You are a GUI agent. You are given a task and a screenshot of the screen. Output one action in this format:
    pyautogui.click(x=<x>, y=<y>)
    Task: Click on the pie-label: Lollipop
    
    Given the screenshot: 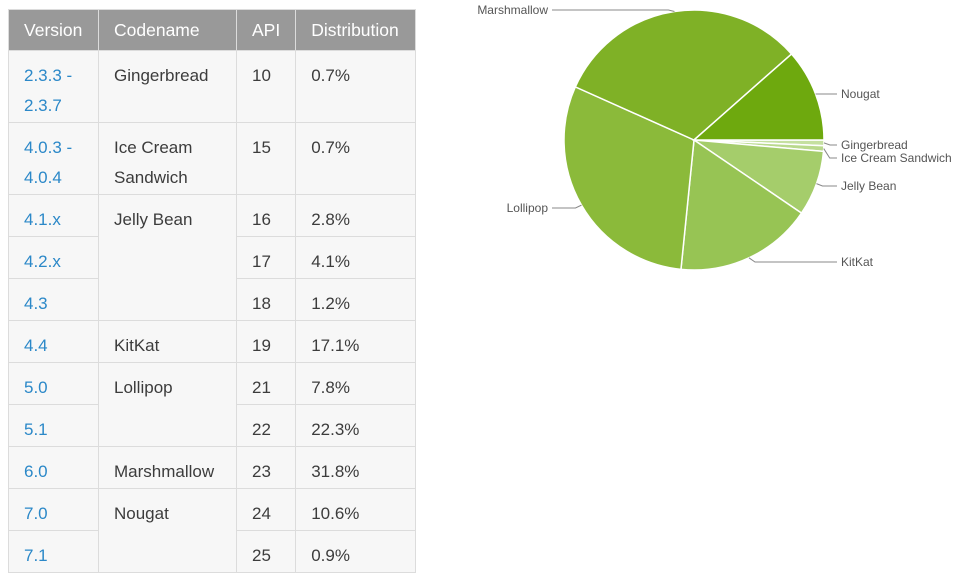 What is the action you would take?
    pyautogui.click(x=528, y=208)
    